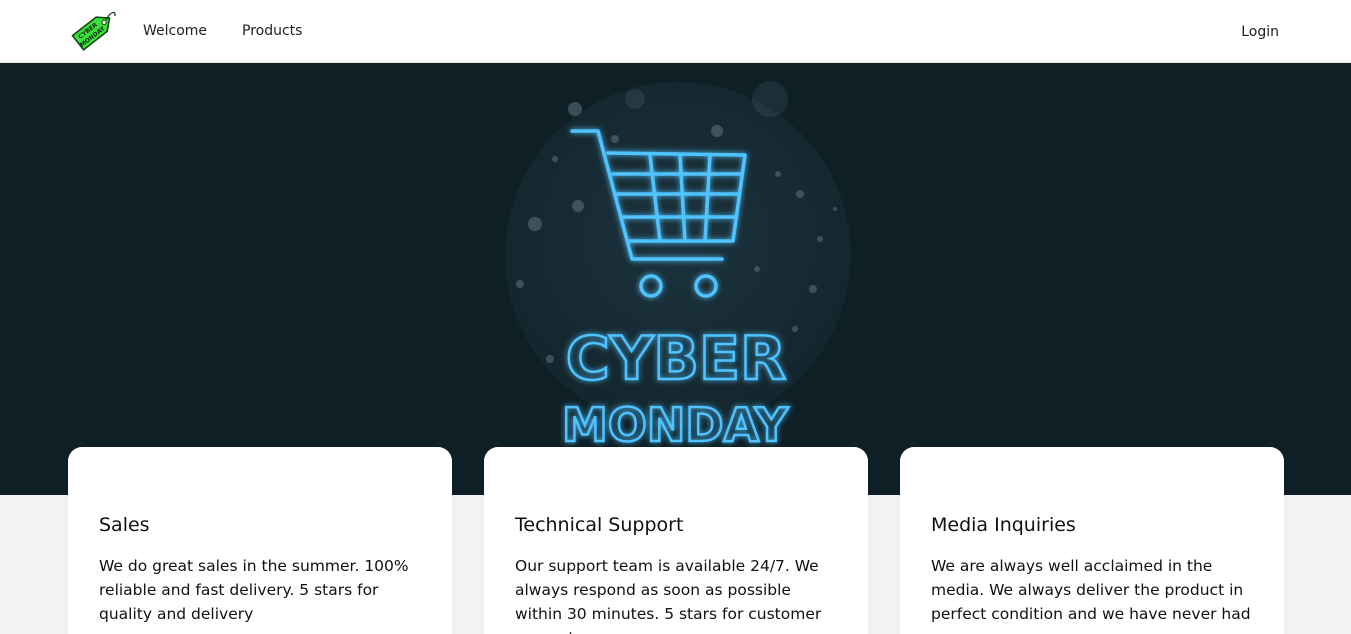  Describe the element at coordinates (1260, 32) in the screenshot. I see `nav-link-login: Login` at that location.